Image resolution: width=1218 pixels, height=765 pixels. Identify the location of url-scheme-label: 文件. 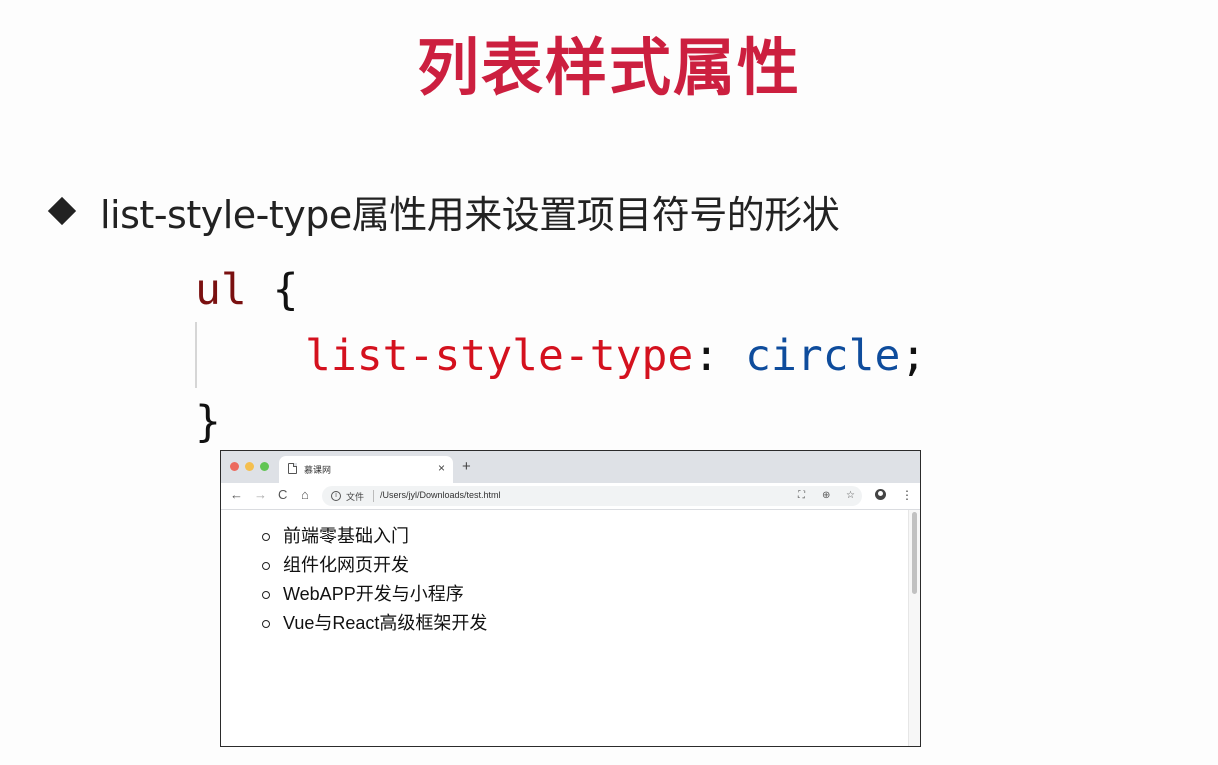
(355, 497).